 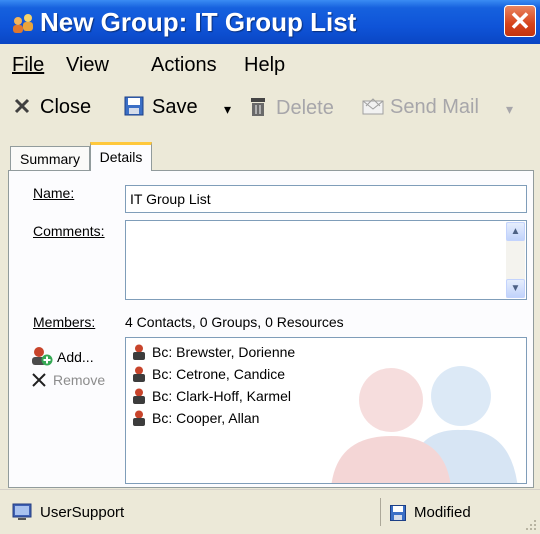 I want to click on toolbar: Close Save ▾ Delete Send Mail ▾, so click(x=270, y=109).